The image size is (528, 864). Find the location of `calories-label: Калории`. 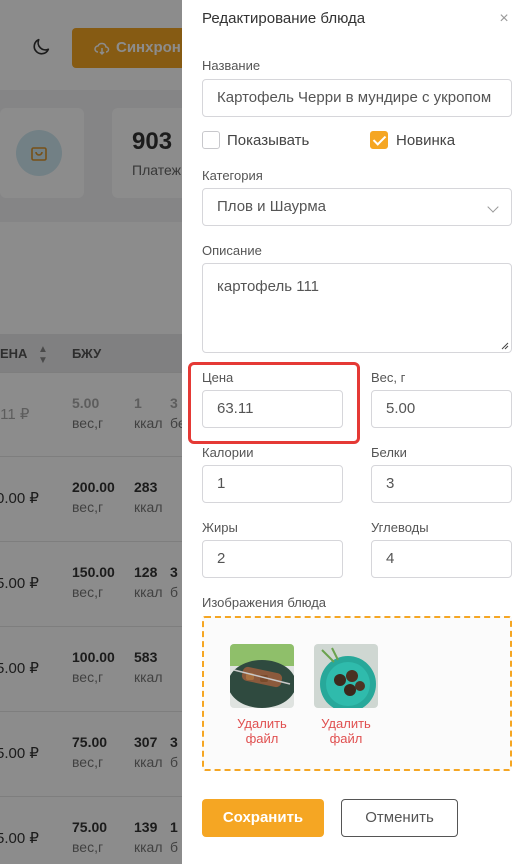

calories-label: Калории is located at coordinates (228, 452).